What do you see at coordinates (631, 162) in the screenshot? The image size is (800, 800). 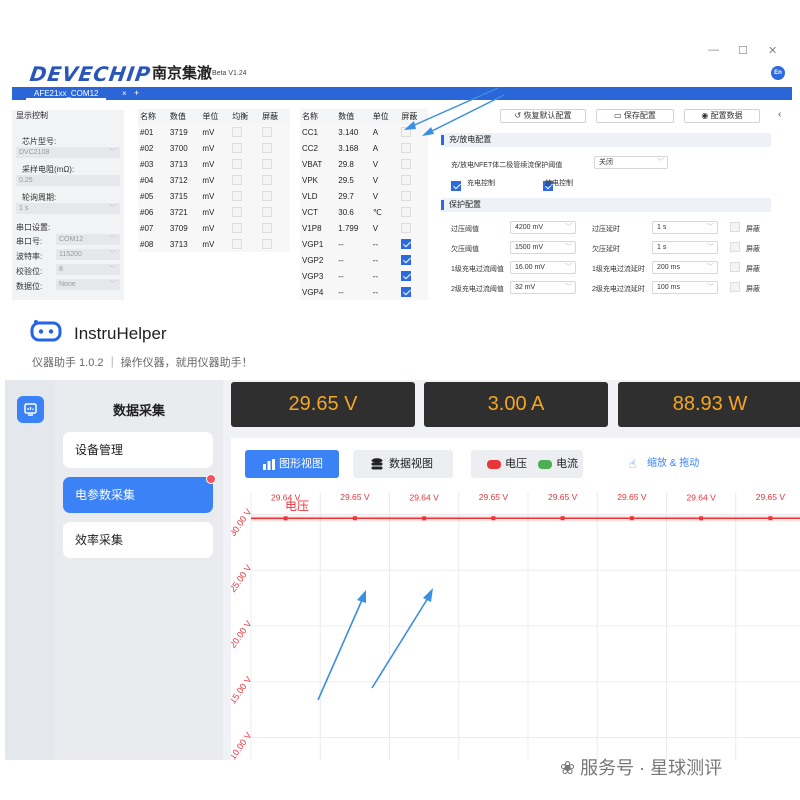 I see `nfet-select: 关闭 ﹀` at bounding box center [631, 162].